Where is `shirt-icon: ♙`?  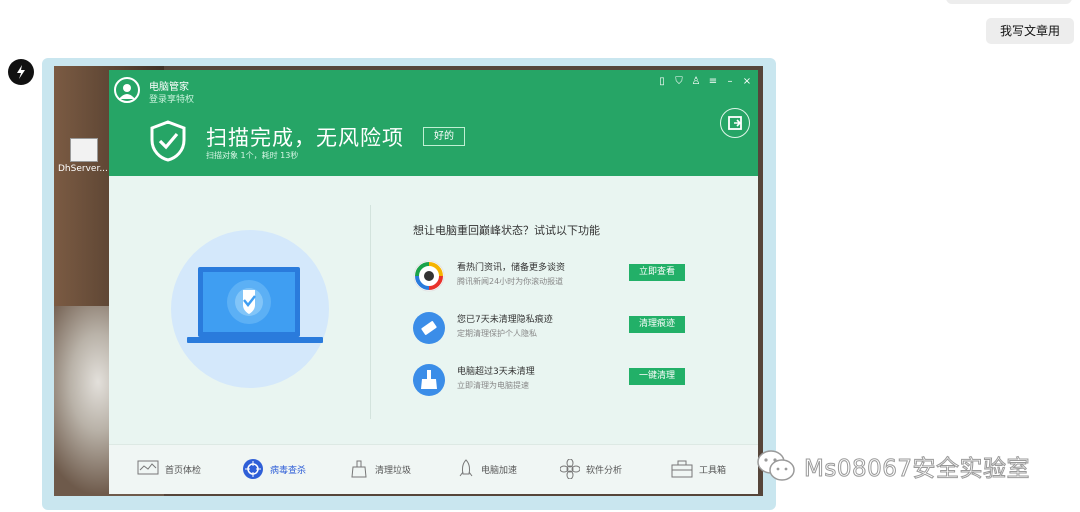 shirt-icon: ♙ is located at coordinates (696, 82).